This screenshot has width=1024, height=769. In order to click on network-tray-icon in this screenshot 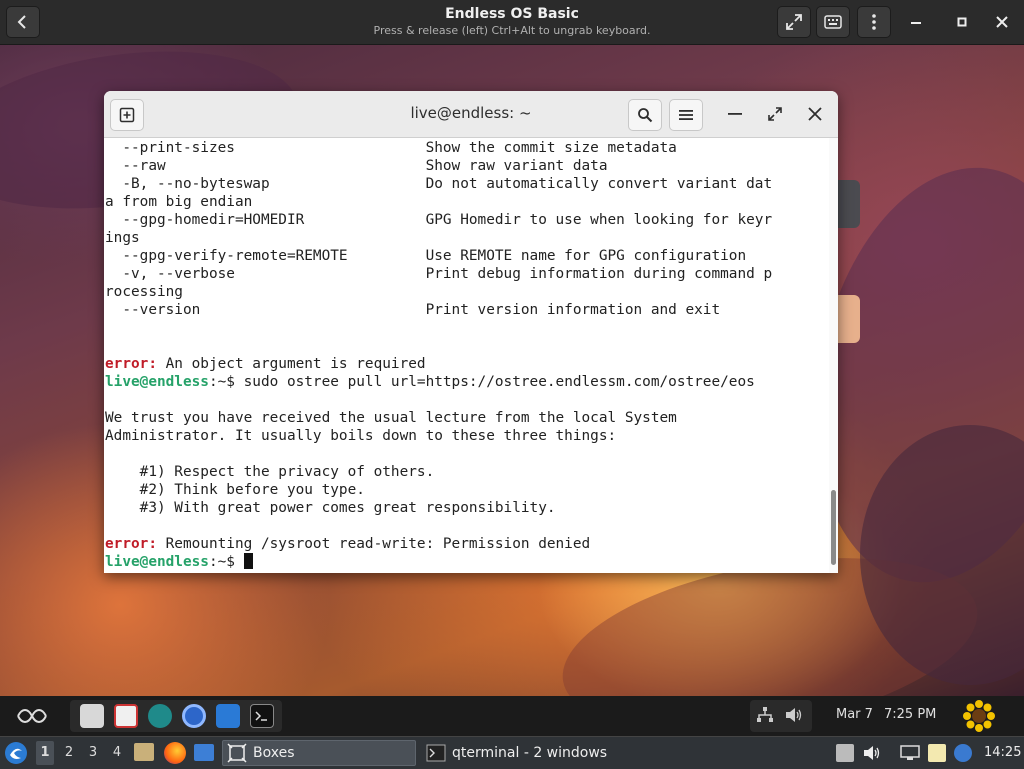, I will do `click(910, 755)`.